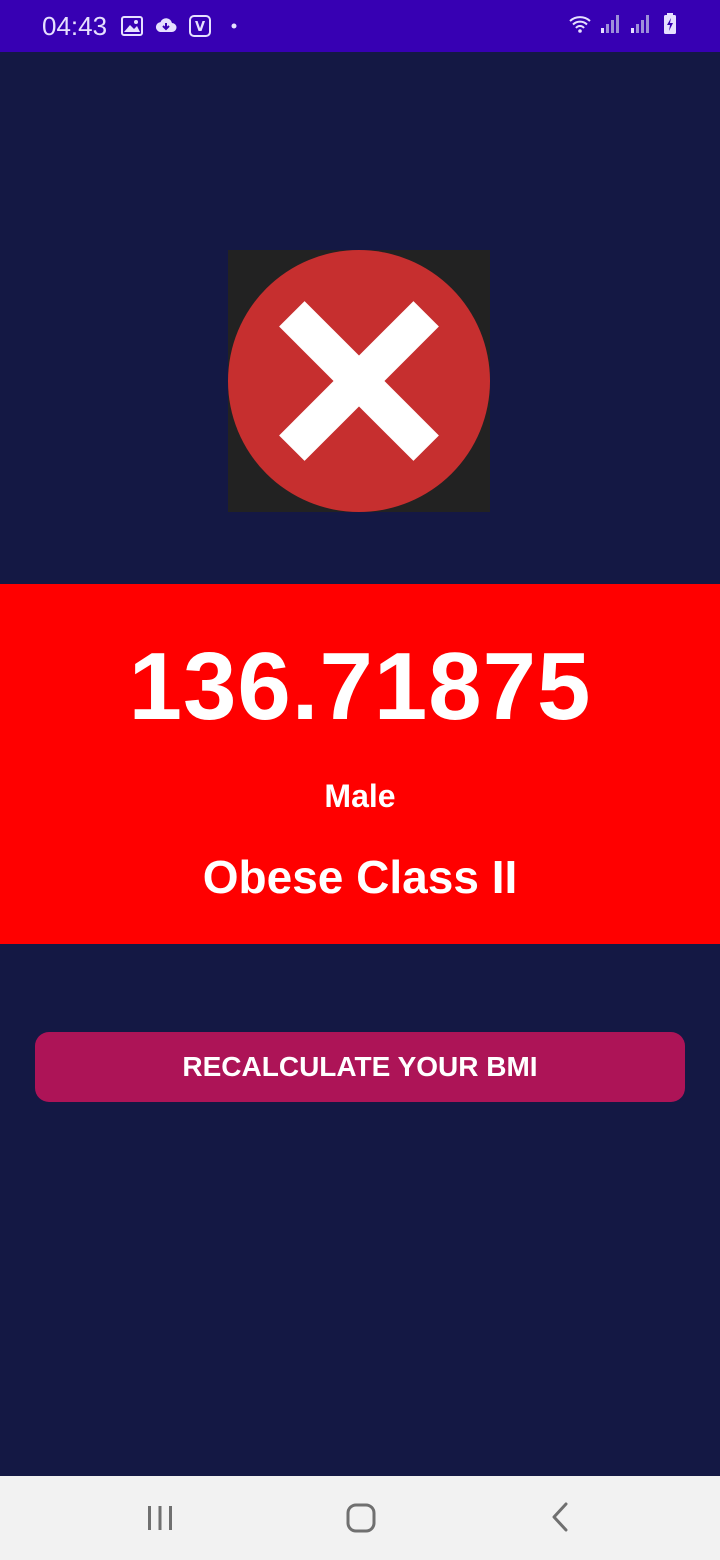 This screenshot has height=1560, width=720. I want to click on navigation-bar, so click(360, 1518).